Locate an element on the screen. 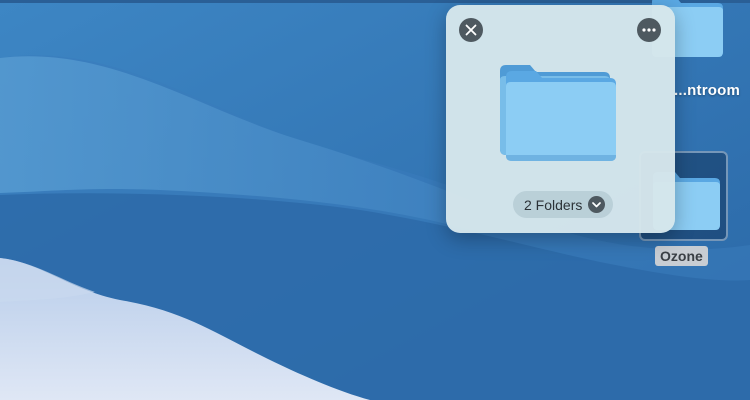 Image resolution: width=750 pixels, height=400 pixels. folders-count-label: 2 Folders is located at coordinates (553, 204).